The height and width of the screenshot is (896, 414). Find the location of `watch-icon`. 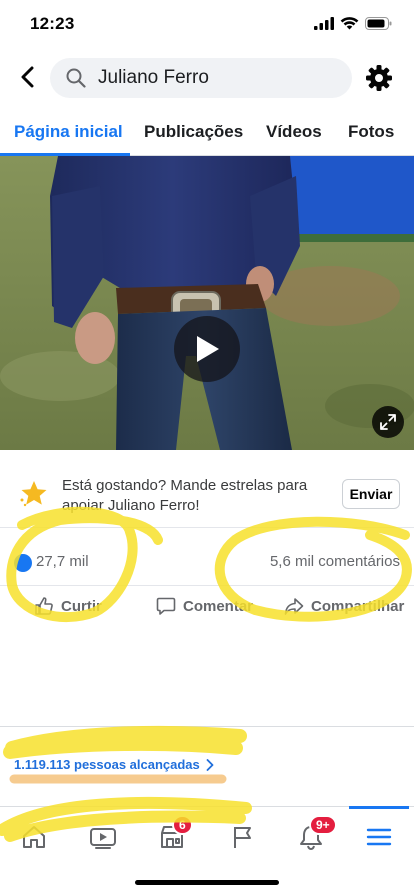

watch-icon is located at coordinates (103, 838).